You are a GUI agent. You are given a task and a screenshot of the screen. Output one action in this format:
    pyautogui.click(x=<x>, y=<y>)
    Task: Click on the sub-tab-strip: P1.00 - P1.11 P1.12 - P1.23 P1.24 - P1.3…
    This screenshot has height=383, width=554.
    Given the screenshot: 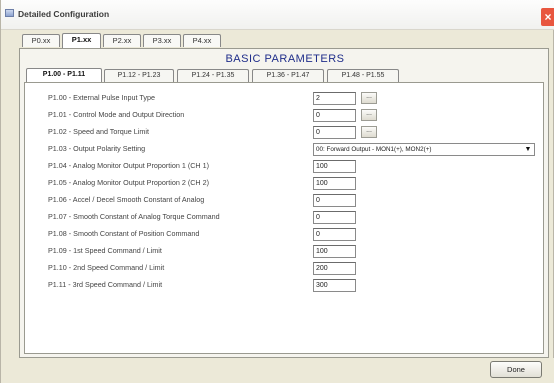 What is the action you would take?
    pyautogui.click(x=284, y=75)
    